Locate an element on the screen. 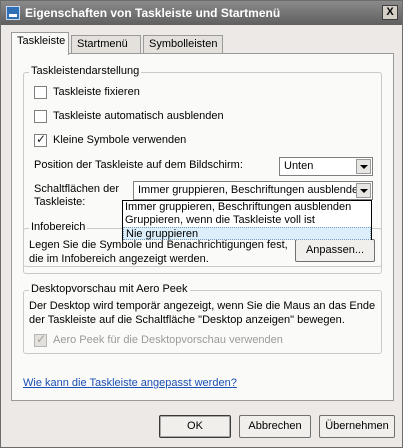  buttons-label-line2: Taskleiste: is located at coordinates (60, 202).